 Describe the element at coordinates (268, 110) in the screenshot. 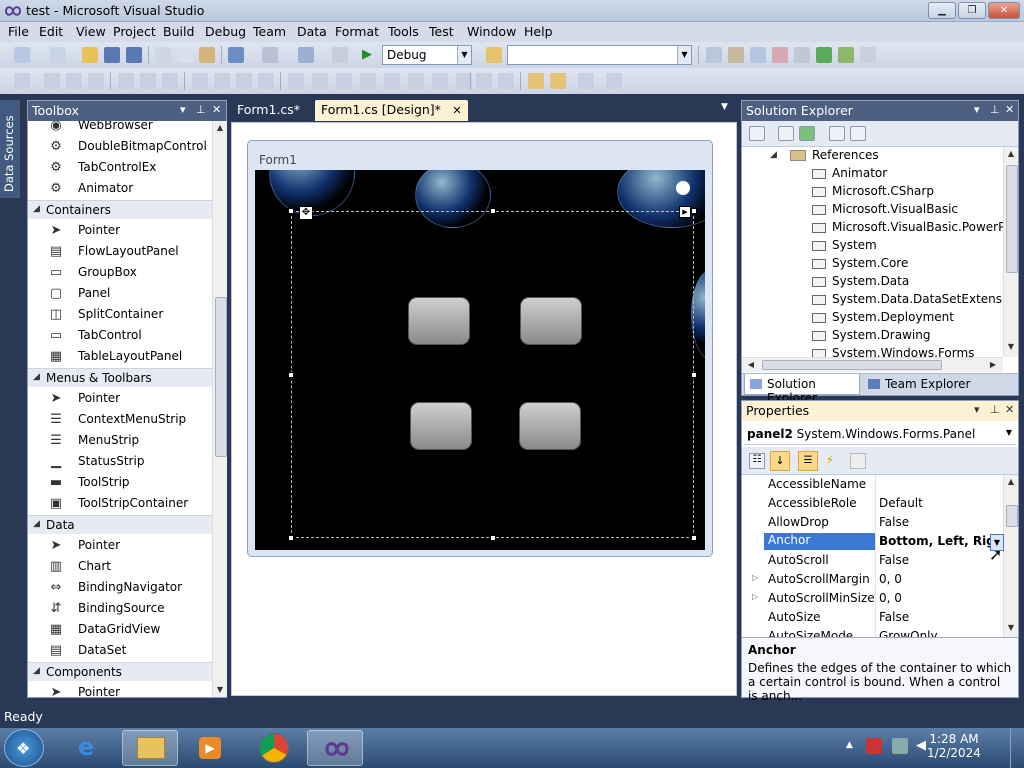

I see `tab-form1-code: Form1.cs*` at that location.